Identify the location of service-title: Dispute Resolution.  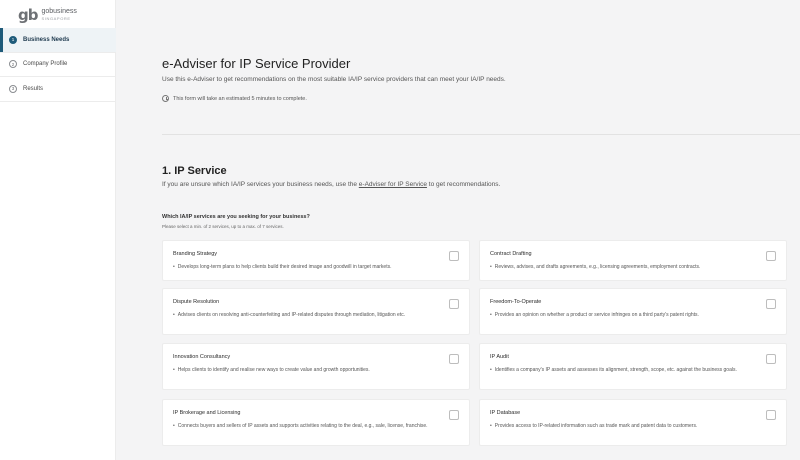
(196, 302).